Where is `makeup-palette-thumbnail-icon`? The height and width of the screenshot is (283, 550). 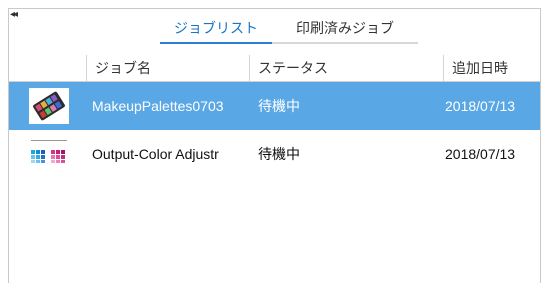 makeup-palette-thumbnail-icon is located at coordinates (49, 106).